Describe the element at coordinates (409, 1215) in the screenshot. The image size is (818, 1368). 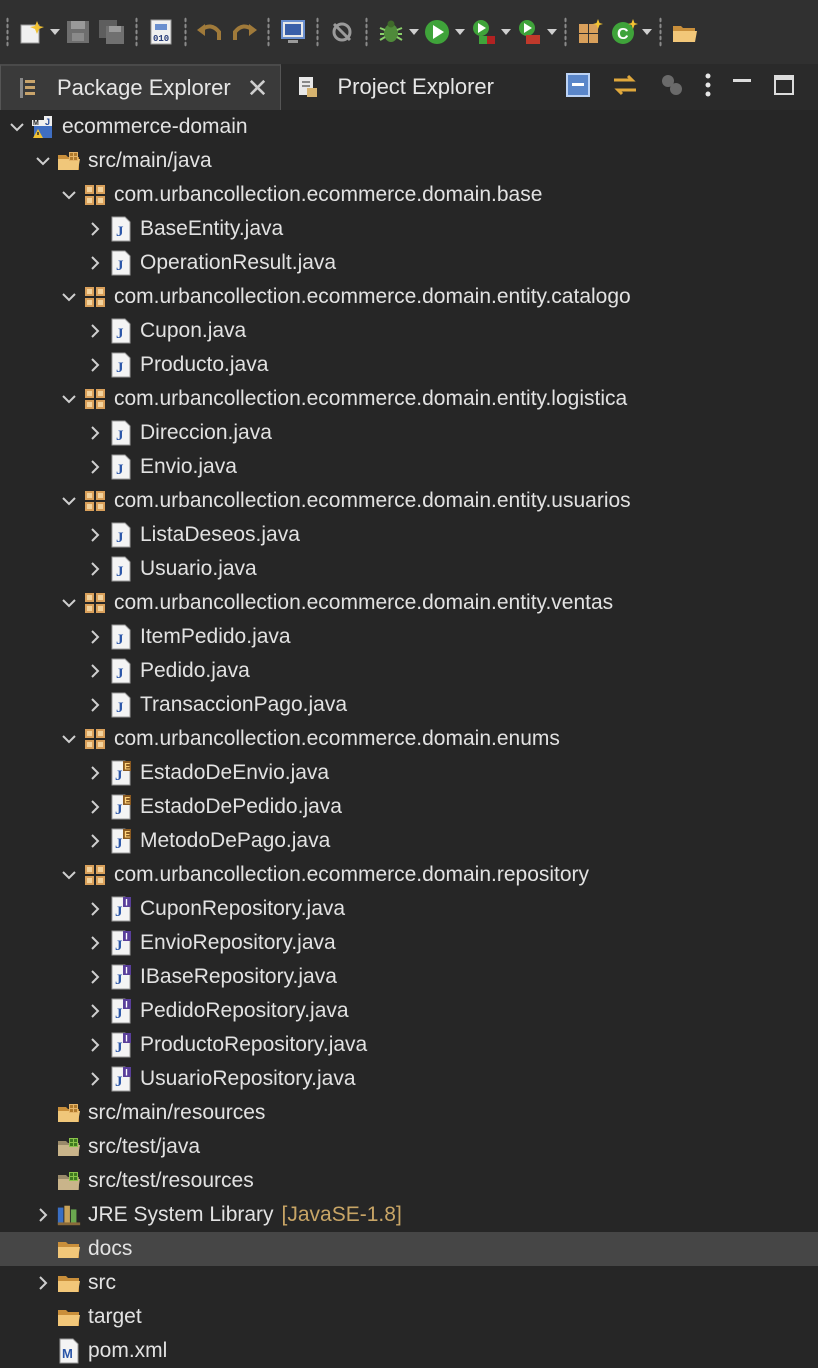
I see `tree-item: JRE System Library [JavaSE-1.8]` at that location.